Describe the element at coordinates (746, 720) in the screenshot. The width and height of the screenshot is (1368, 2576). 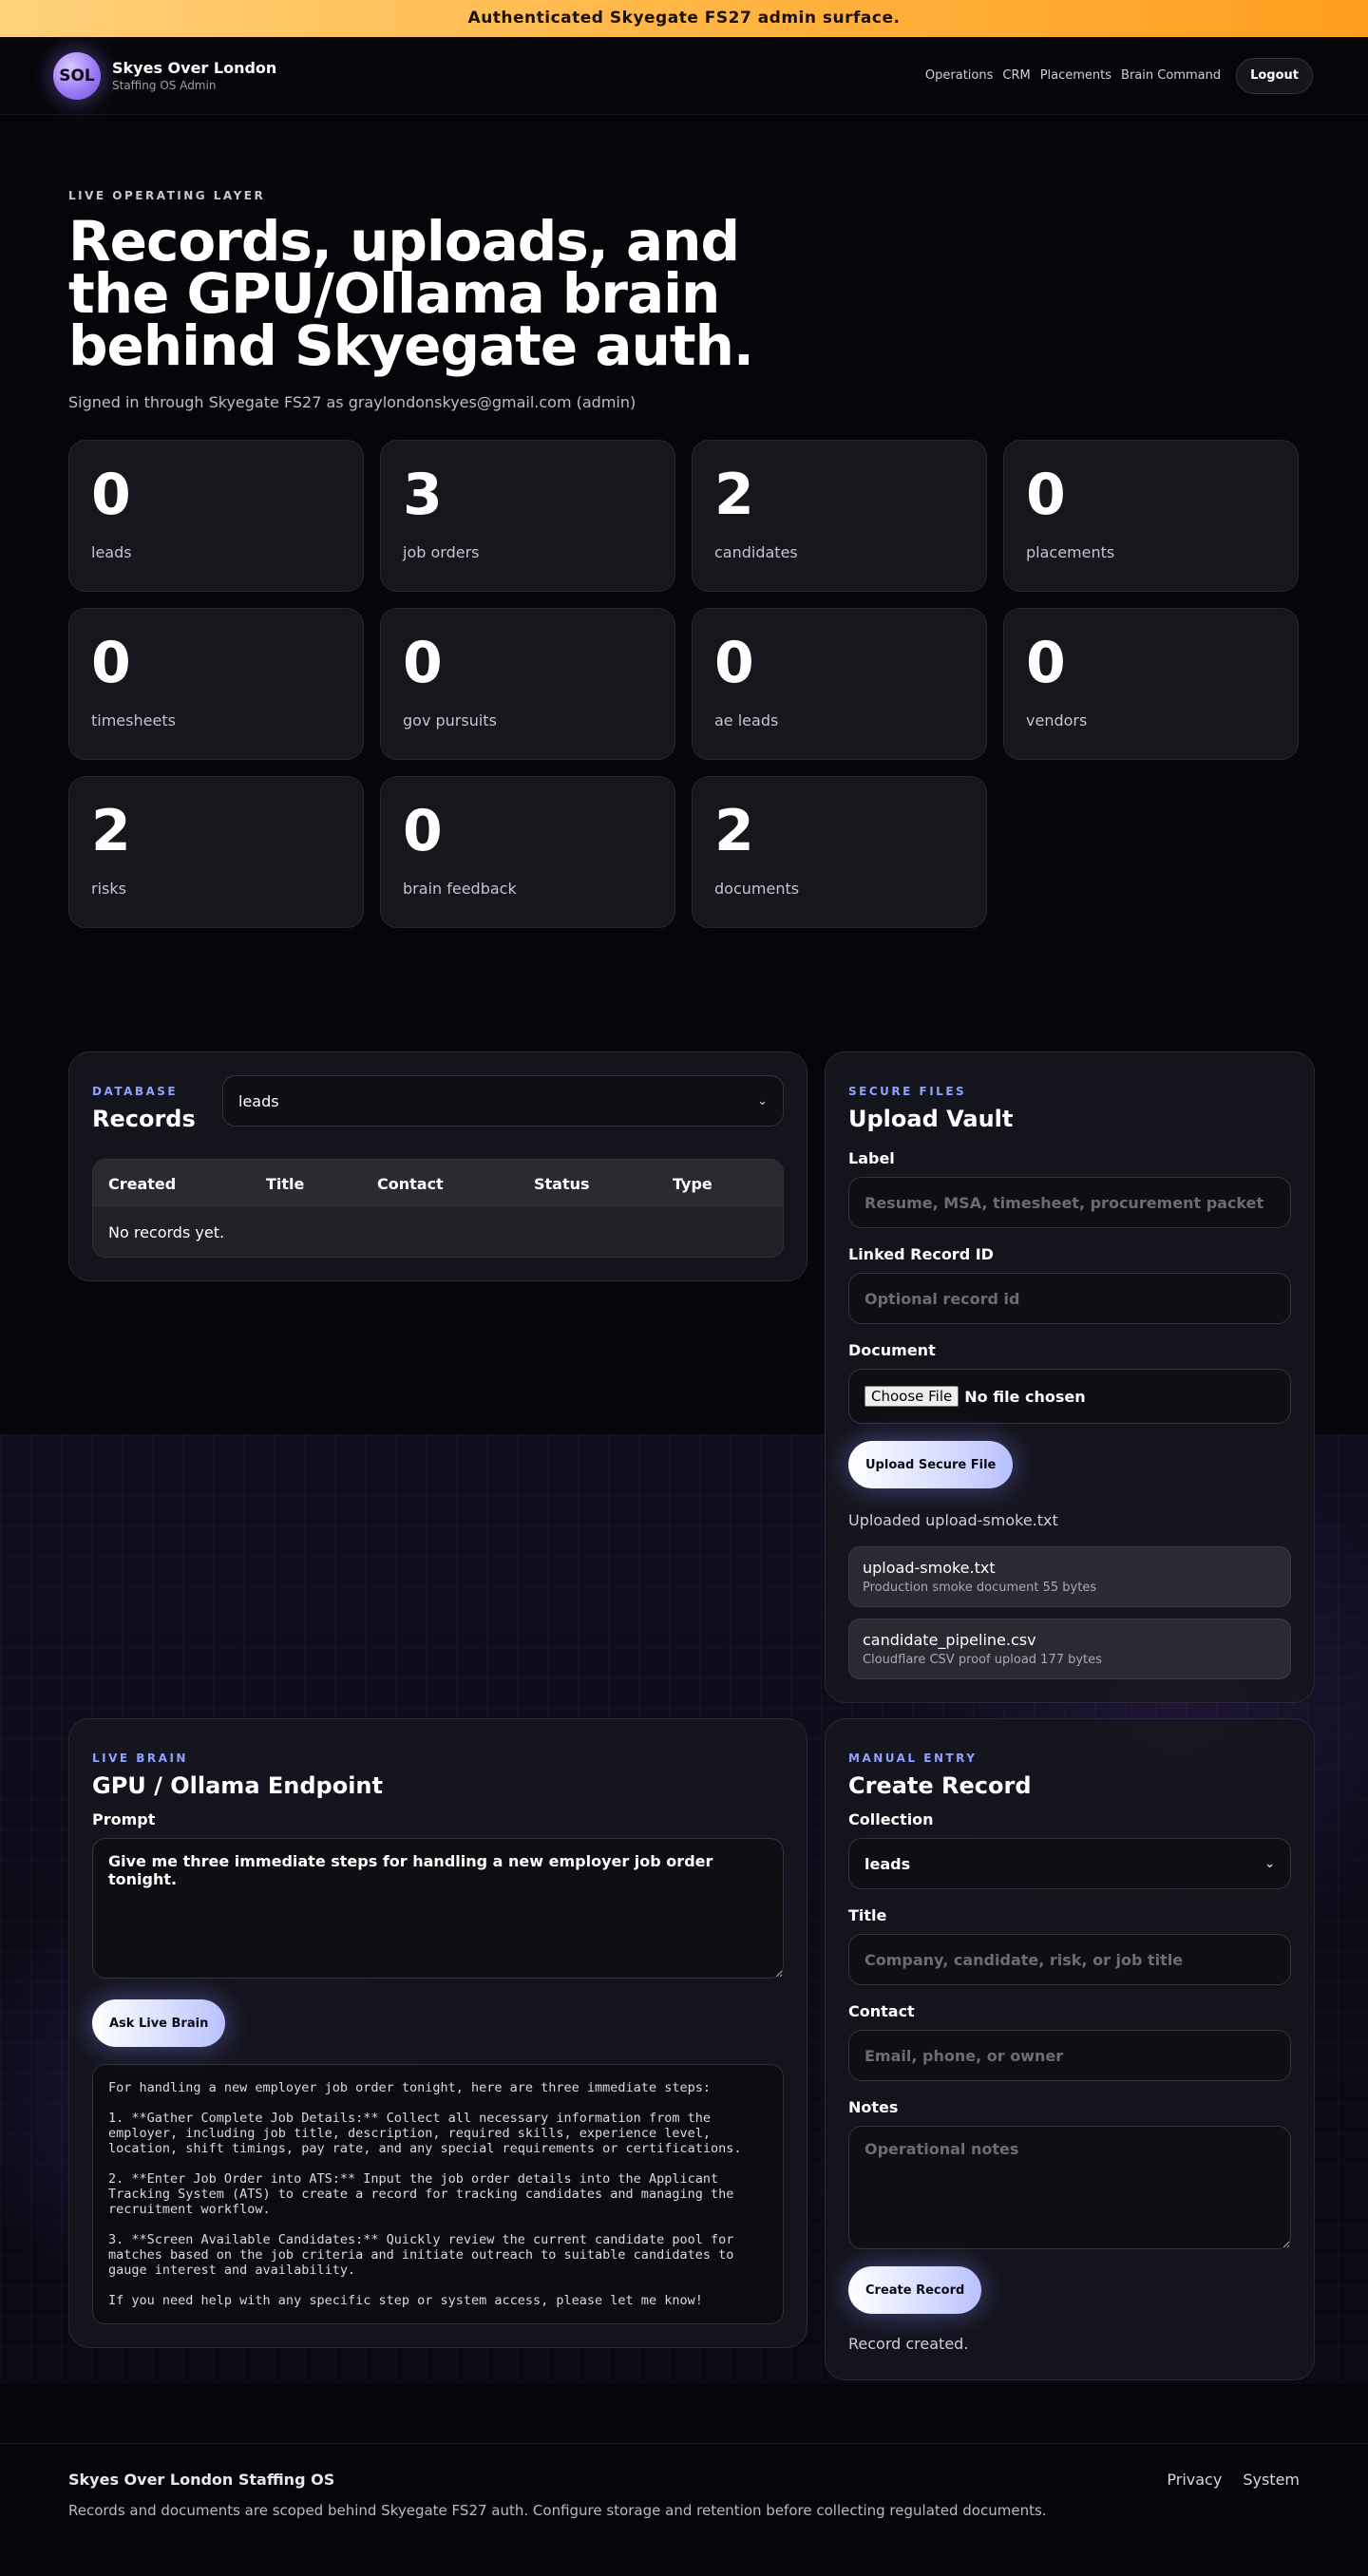
I see `stat-label: ae leads` at that location.